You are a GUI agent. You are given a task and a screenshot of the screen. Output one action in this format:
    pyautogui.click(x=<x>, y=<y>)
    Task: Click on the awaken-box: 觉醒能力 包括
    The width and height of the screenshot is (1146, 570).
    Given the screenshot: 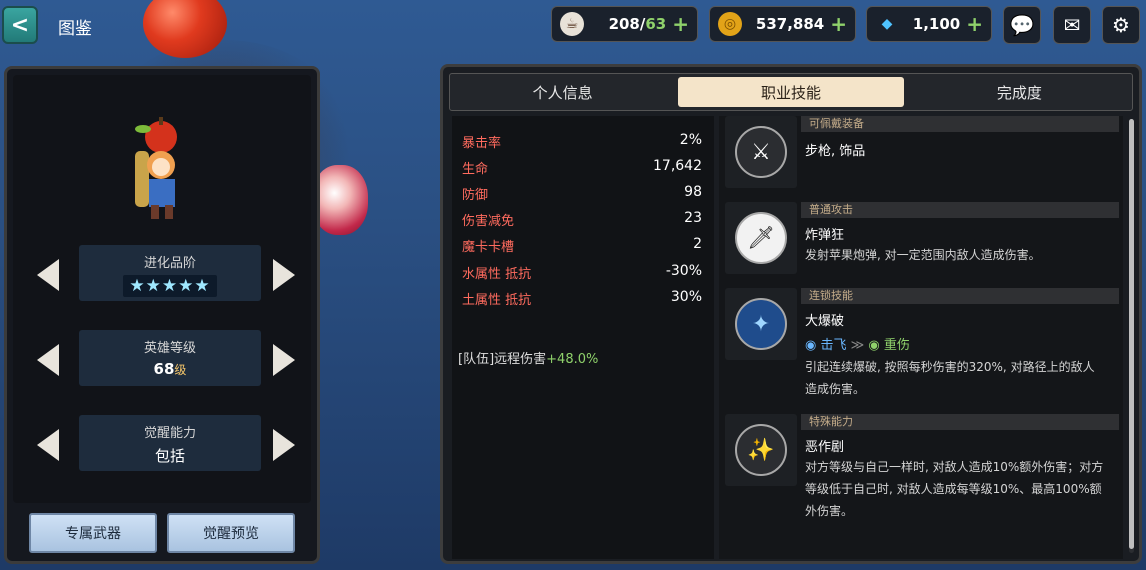 What is the action you would take?
    pyautogui.click(x=170, y=443)
    